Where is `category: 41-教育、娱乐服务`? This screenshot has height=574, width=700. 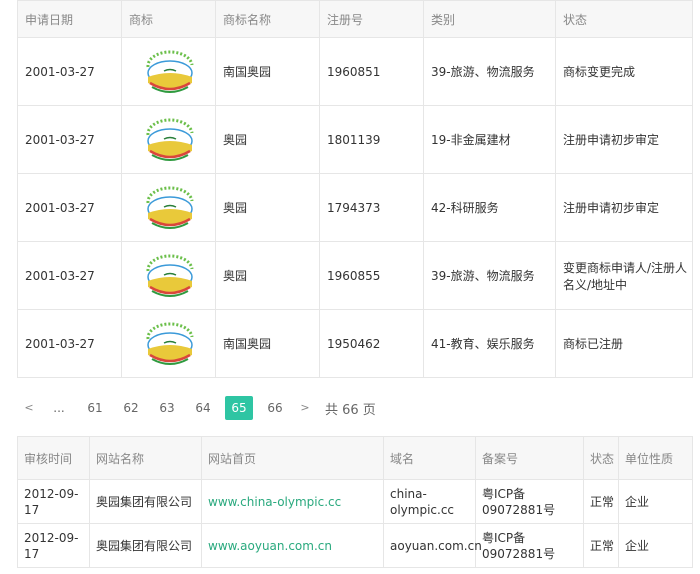
category: 41-教育、娱乐服务 is located at coordinates (489, 343).